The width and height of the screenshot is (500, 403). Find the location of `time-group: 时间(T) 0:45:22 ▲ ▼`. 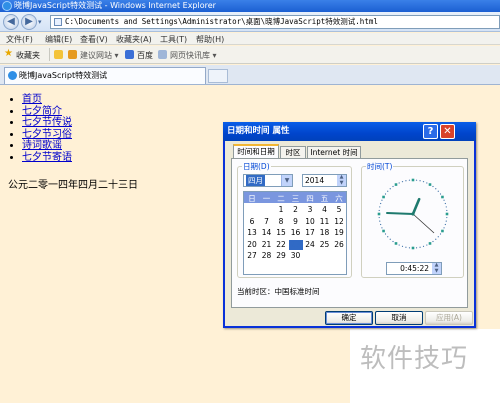

time-group: 时间(T) 0:45:22 ▲ ▼ is located at coordinates (412, 219).